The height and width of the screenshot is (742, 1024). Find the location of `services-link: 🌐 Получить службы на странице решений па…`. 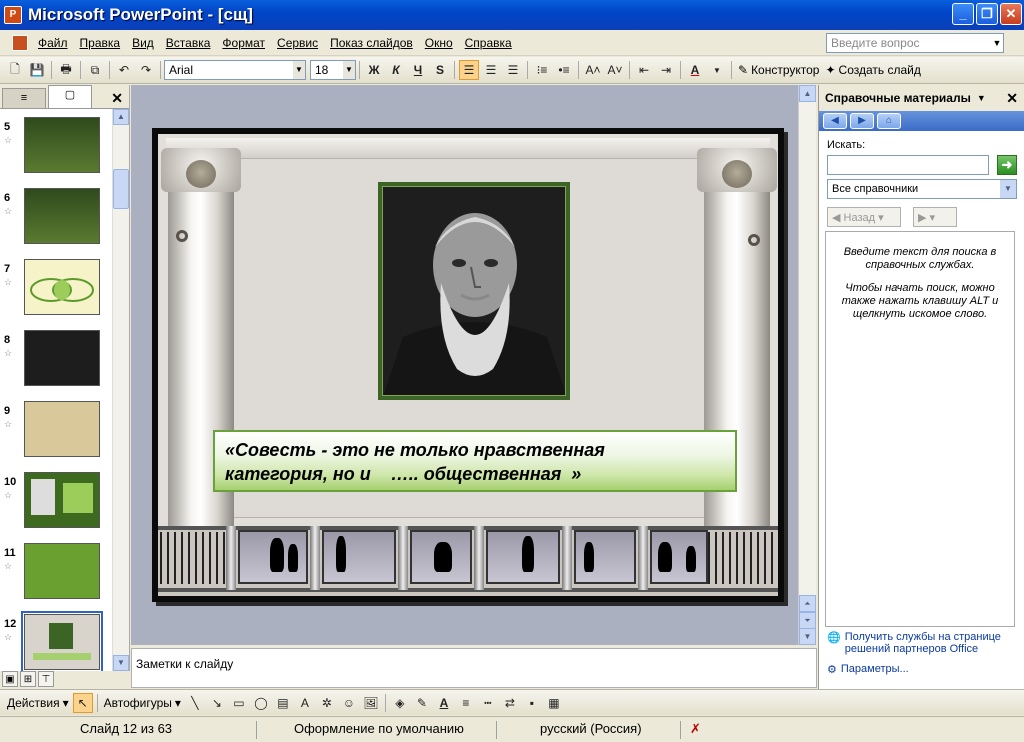

services-link: 🌐 Получить службы на странице решений па… is located at coordinates (925, 643).